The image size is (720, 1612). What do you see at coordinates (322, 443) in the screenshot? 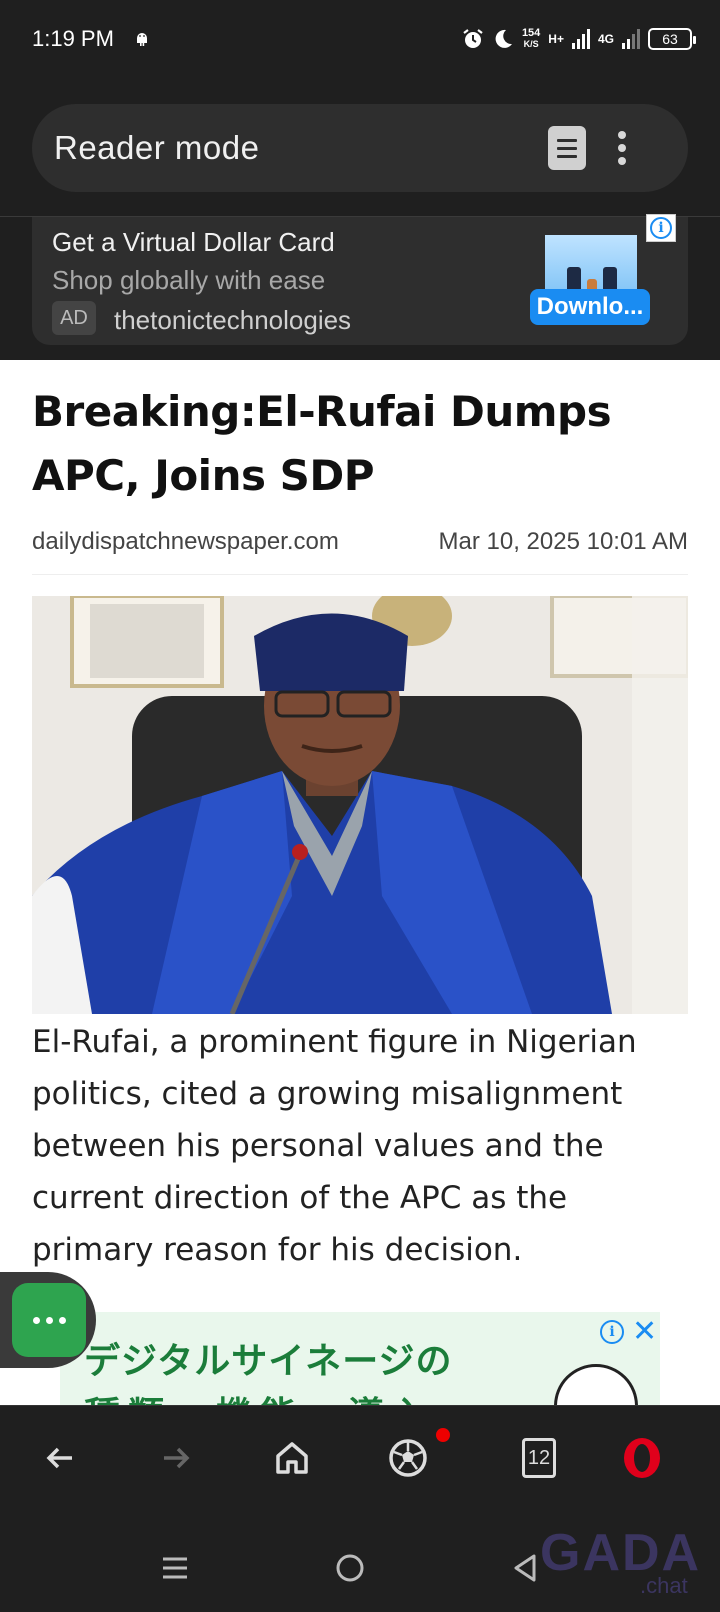
I see `article-headline: Breaking:El-Rufai Dumps APC, Joins SDP` at bounding box center [322, 443].